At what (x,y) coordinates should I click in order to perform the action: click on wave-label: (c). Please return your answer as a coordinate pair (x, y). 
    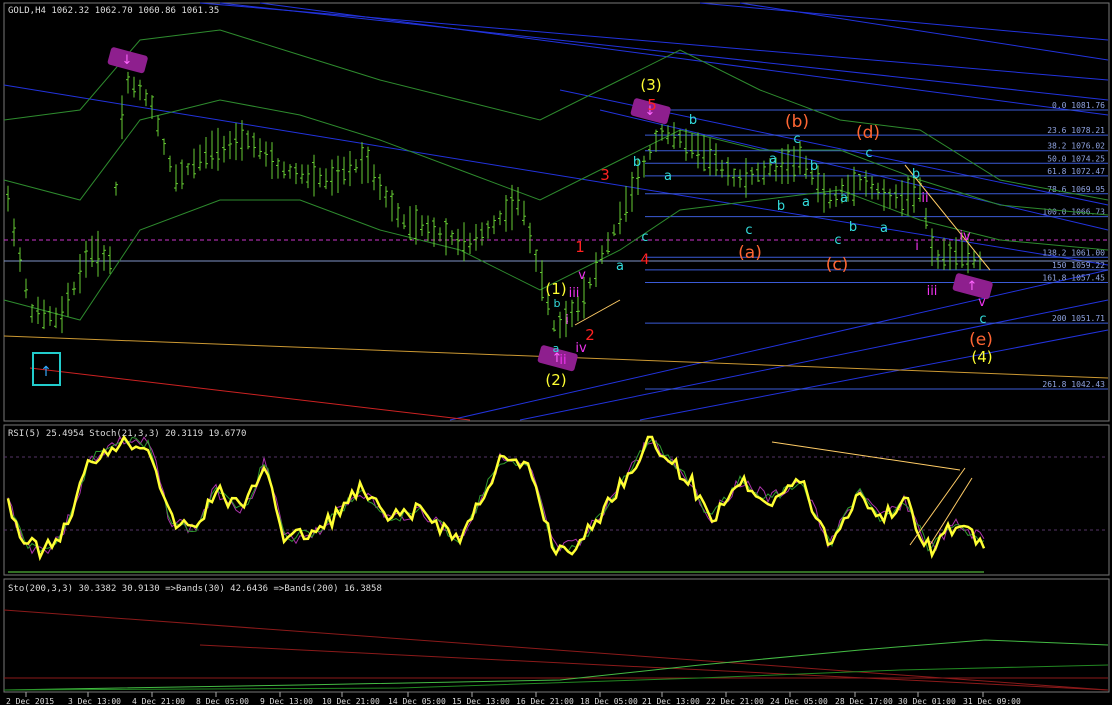
    Looking at the image, I should click on (837, 265).